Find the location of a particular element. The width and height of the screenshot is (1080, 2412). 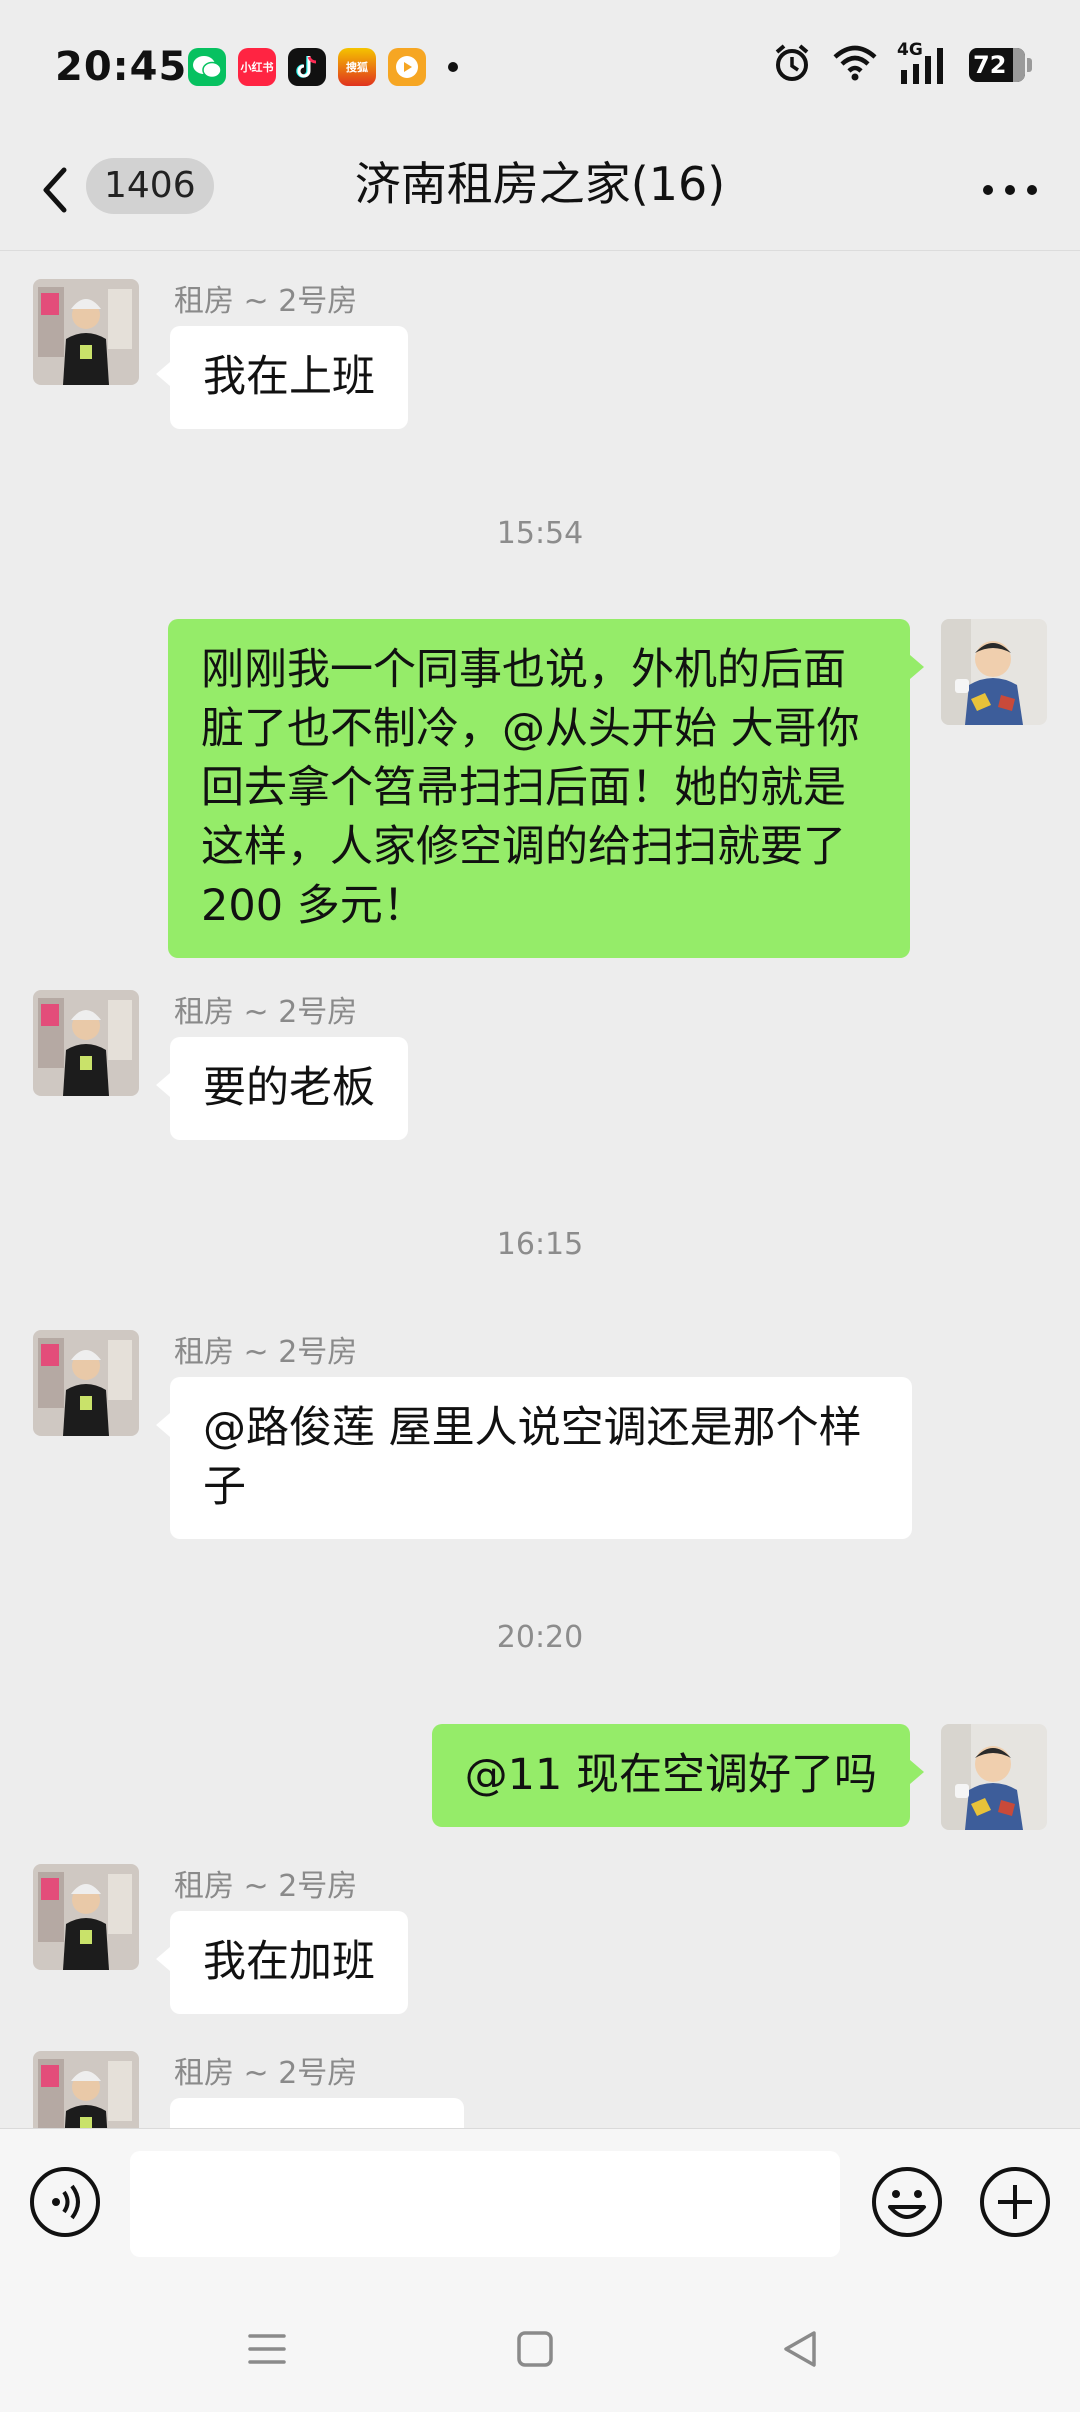

message-input is located at coordinates (485, 2204).